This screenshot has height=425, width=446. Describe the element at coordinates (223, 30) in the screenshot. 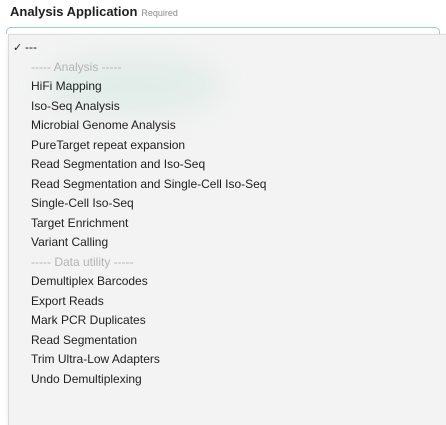

I see `analysis-application-select` at that location.